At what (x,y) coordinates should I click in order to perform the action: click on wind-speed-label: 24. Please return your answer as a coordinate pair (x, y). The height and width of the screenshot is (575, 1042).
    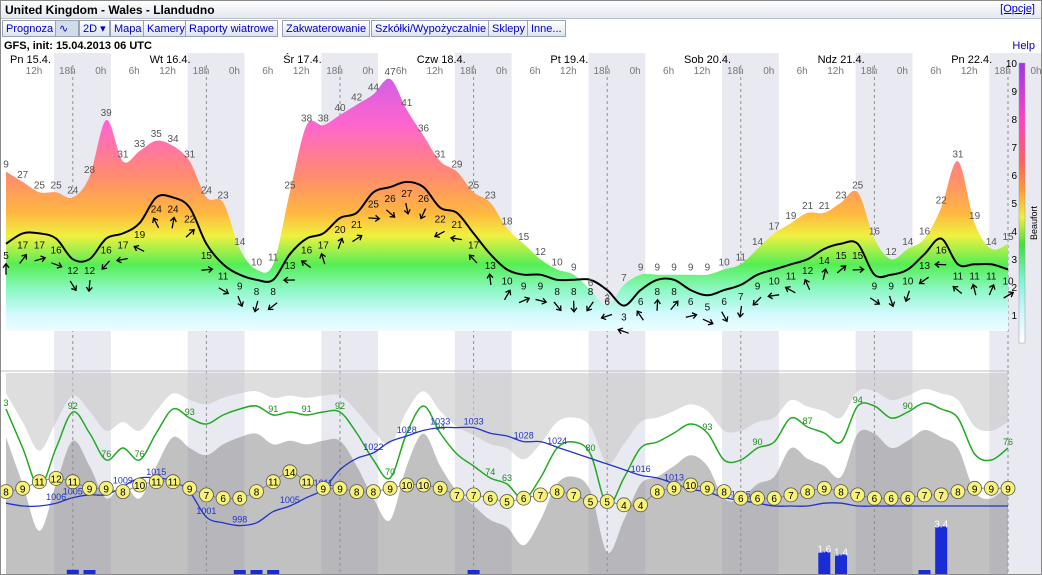
    Looking at the image, I should click on (173, 209).